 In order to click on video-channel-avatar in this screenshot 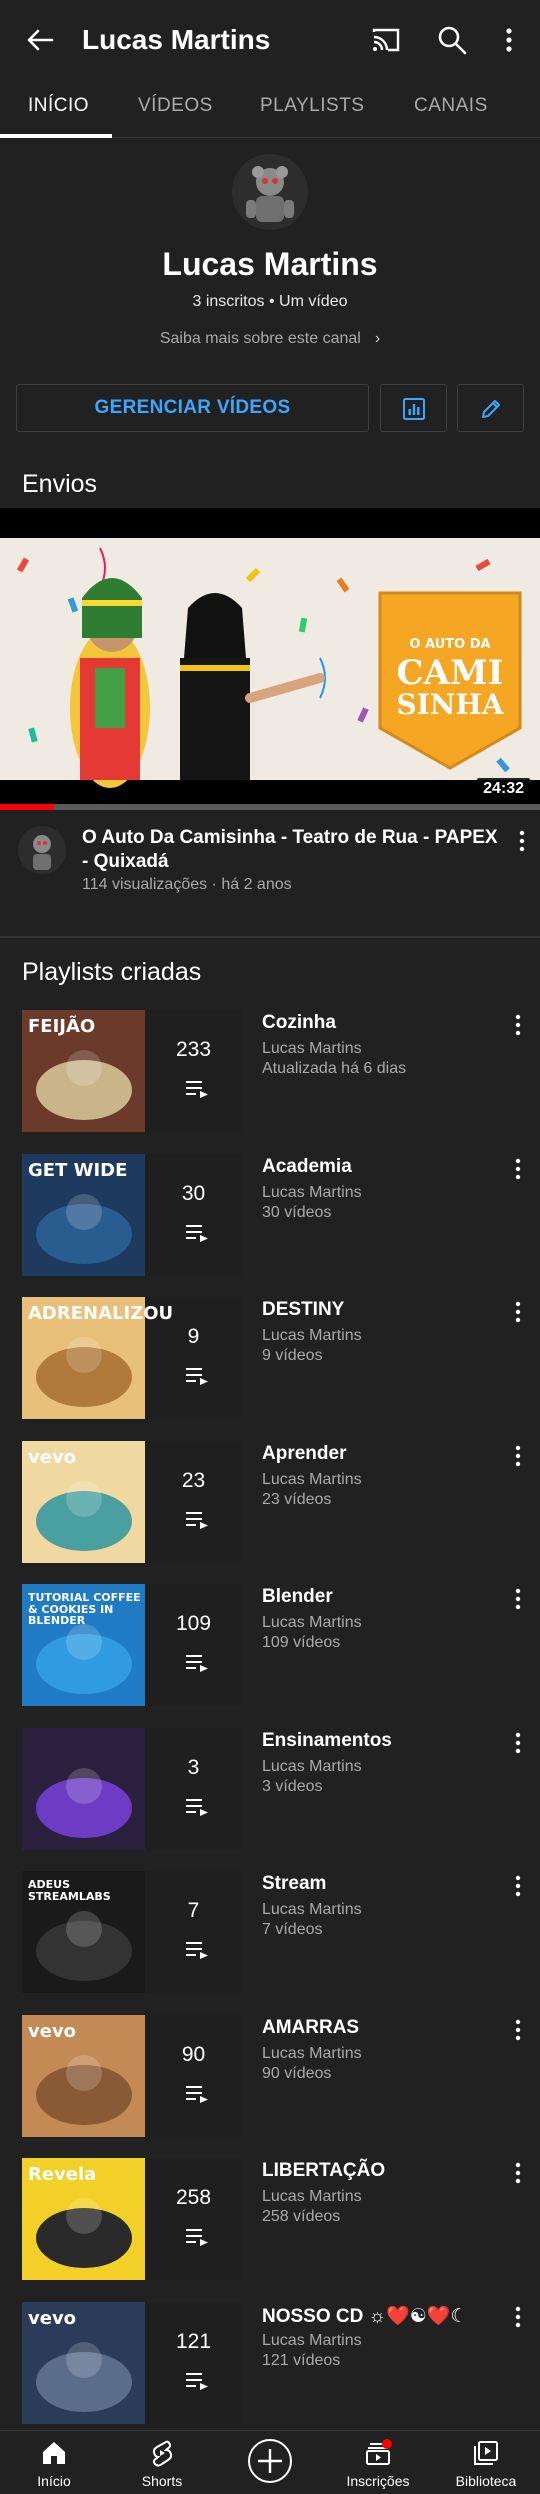, I will do `click(42, 850)`.